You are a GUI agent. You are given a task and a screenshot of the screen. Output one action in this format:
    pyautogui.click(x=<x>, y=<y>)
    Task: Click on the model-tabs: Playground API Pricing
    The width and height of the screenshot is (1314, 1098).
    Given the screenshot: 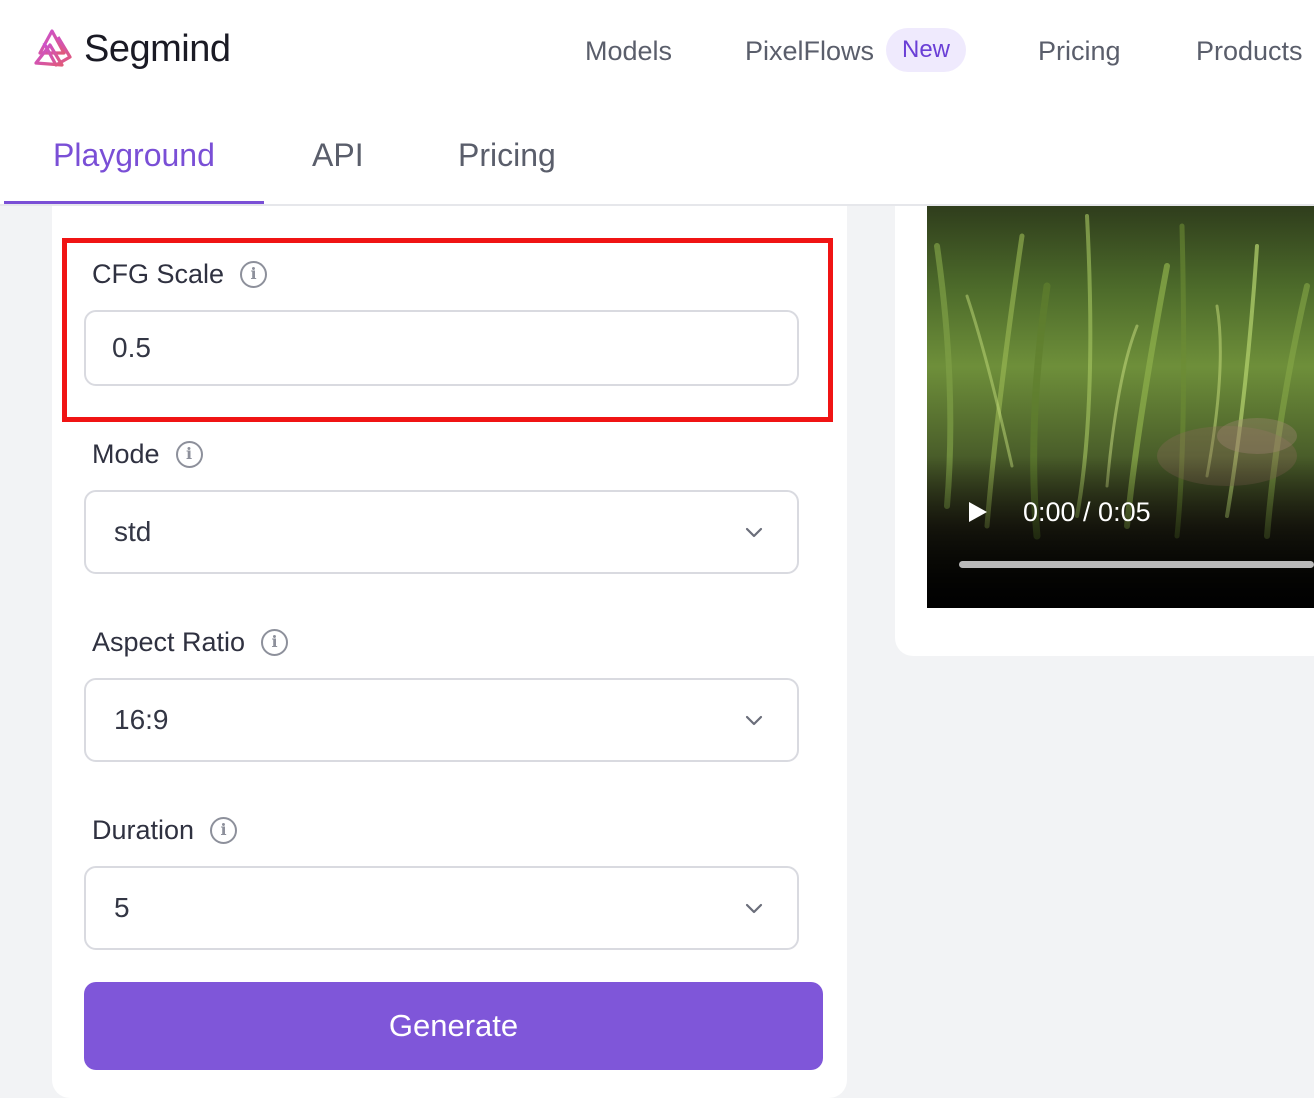 What is the action you would take?
    pyautogui.click(x=657, y=153)
    